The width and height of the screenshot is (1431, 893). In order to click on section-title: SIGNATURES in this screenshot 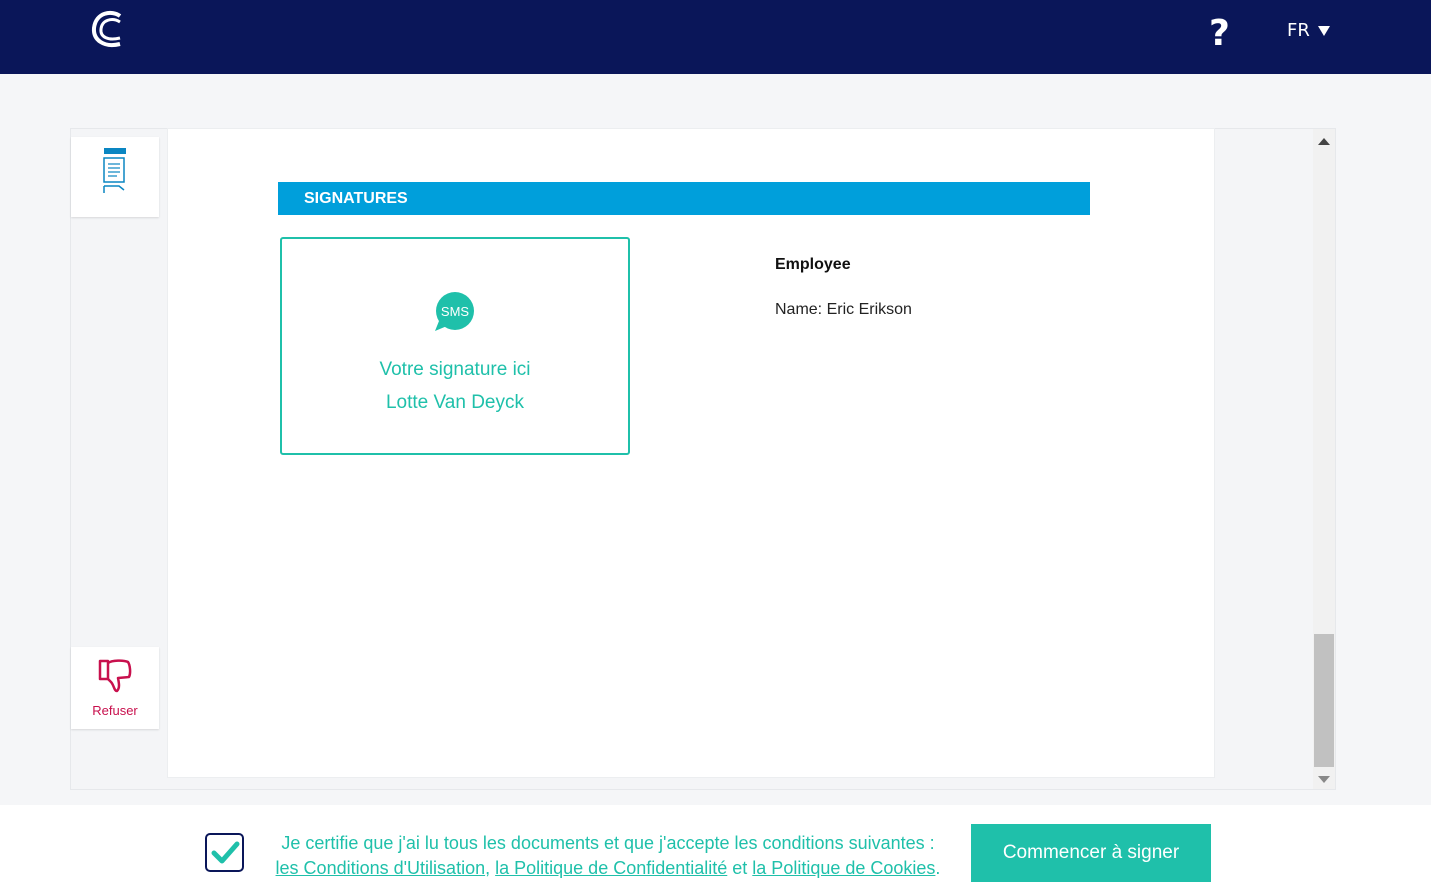, I will do `click(684, 198)`.